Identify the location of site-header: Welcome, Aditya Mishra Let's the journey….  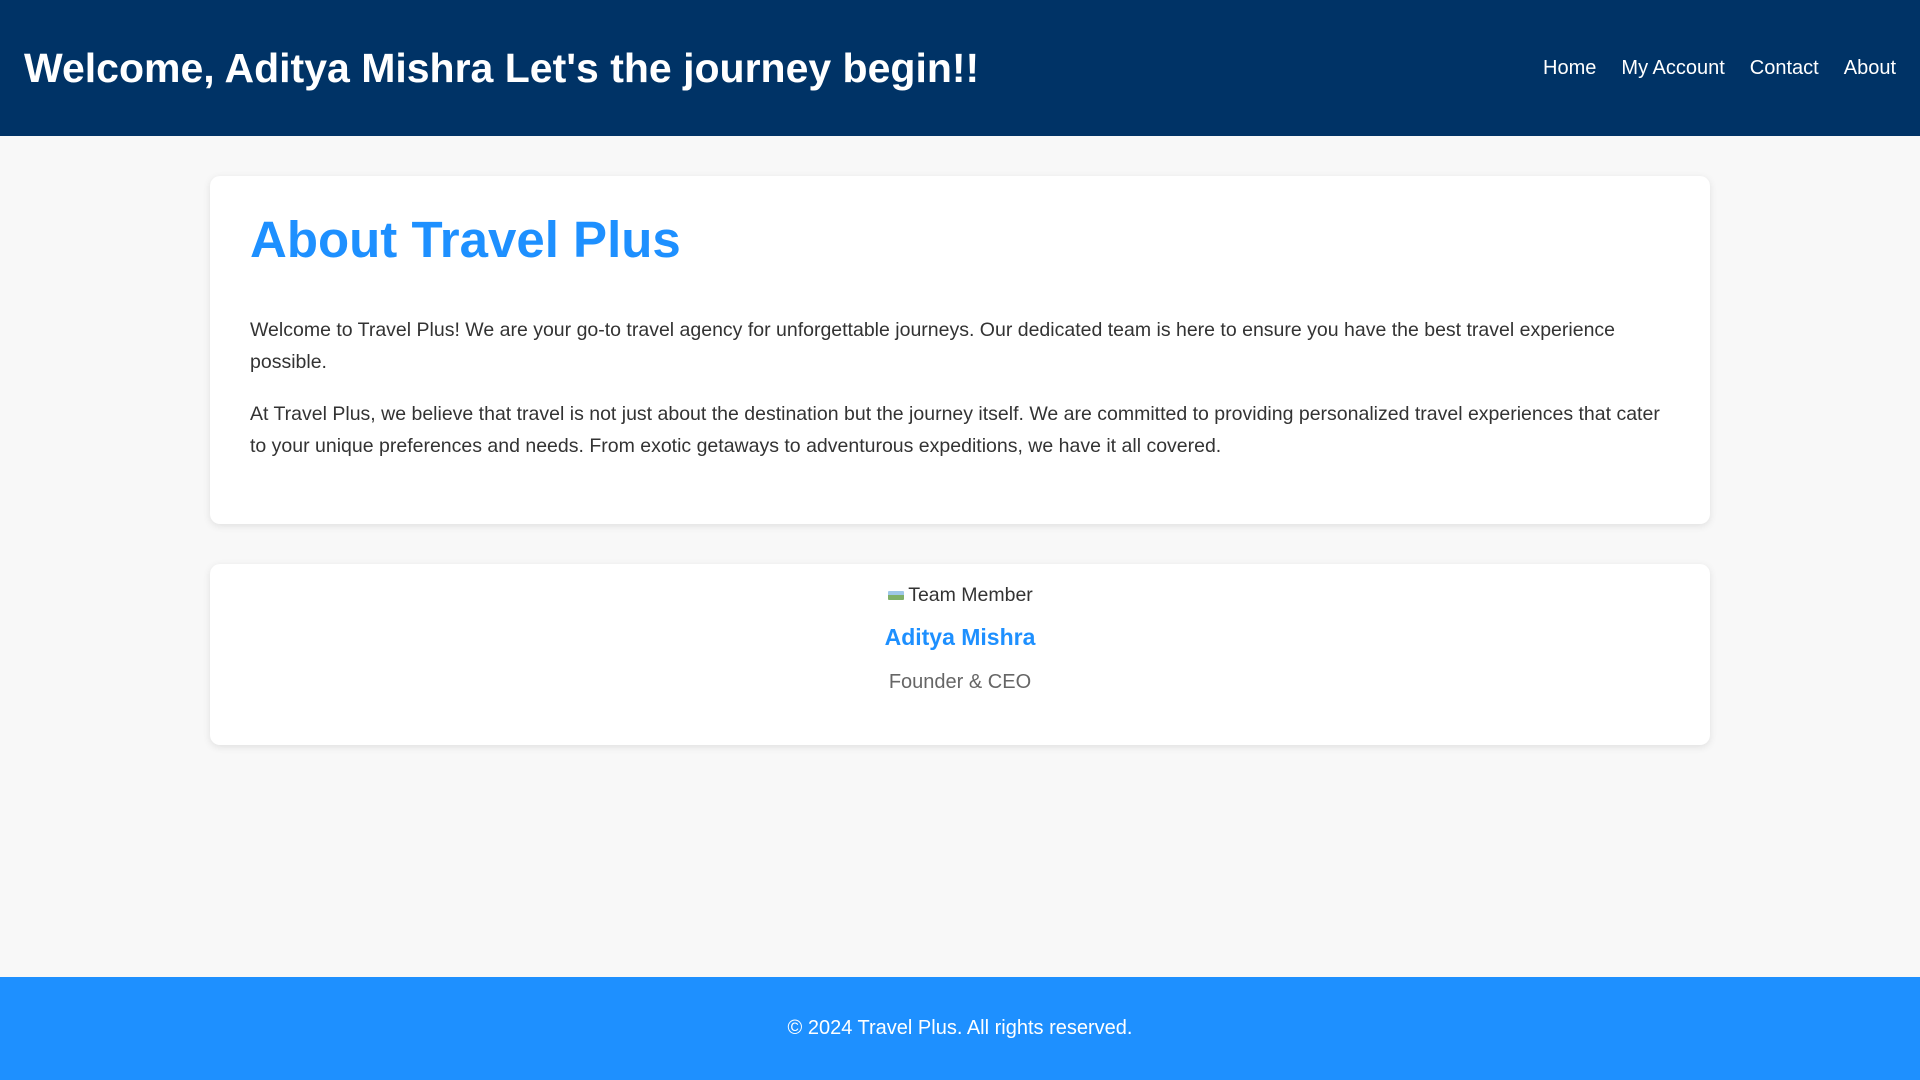
(960, 68).